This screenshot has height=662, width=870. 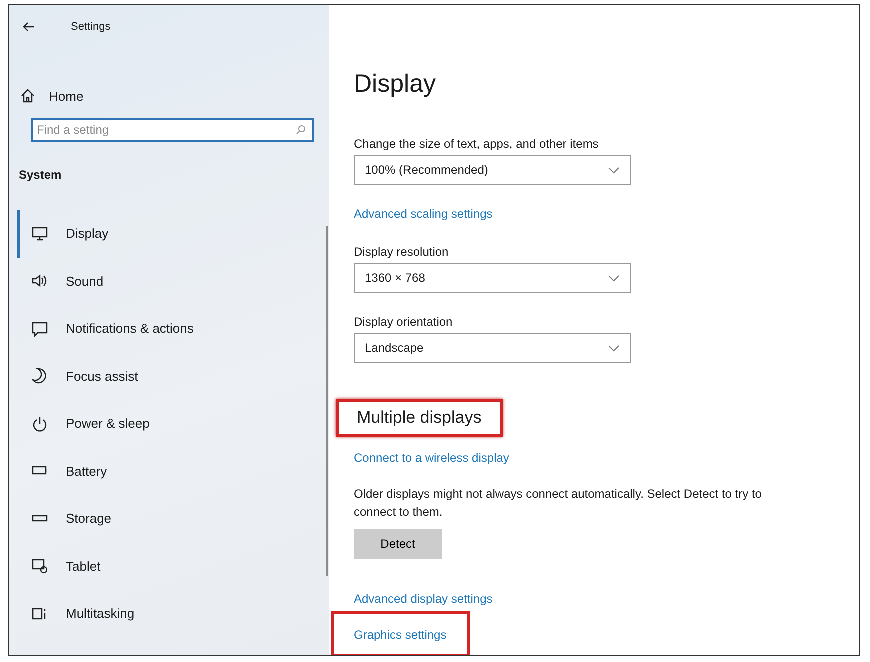 I want to click on tablet-icon, so click(x=40, y=566).